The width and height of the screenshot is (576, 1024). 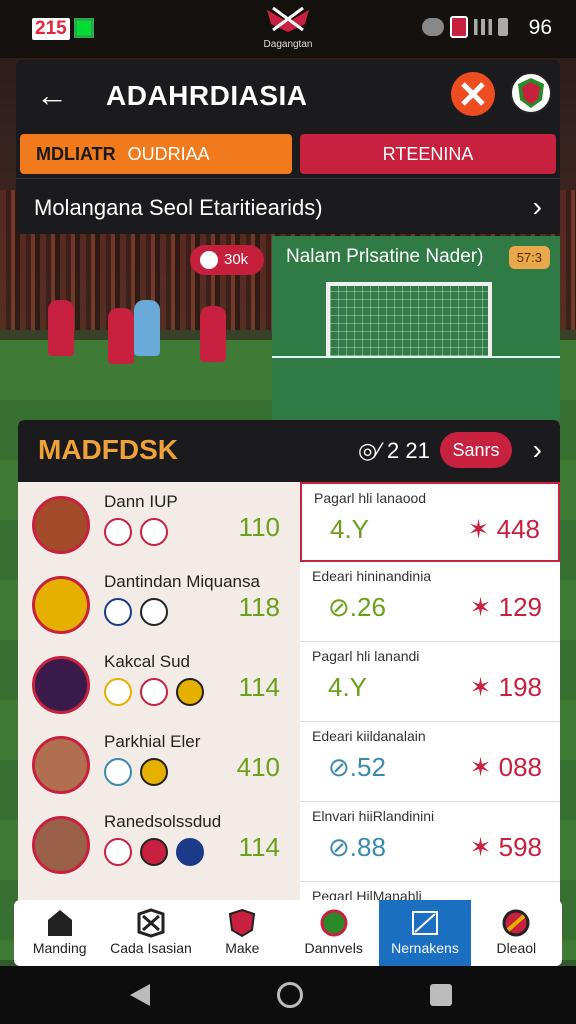 What do you see at coordinates (516, 948) in the screenshot?
I see `nav-label: Dleaol` at bounding box center [516, 948].